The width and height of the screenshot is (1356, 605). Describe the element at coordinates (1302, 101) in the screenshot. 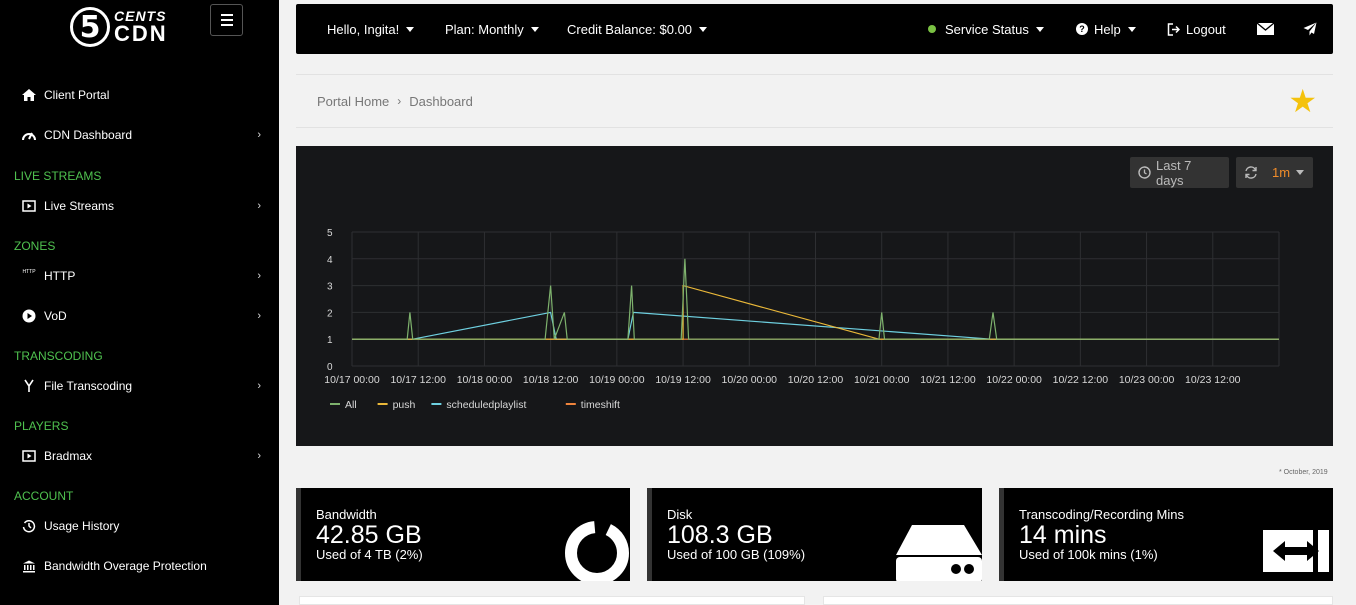

I see `favorite-star-icon: ★` at that location.